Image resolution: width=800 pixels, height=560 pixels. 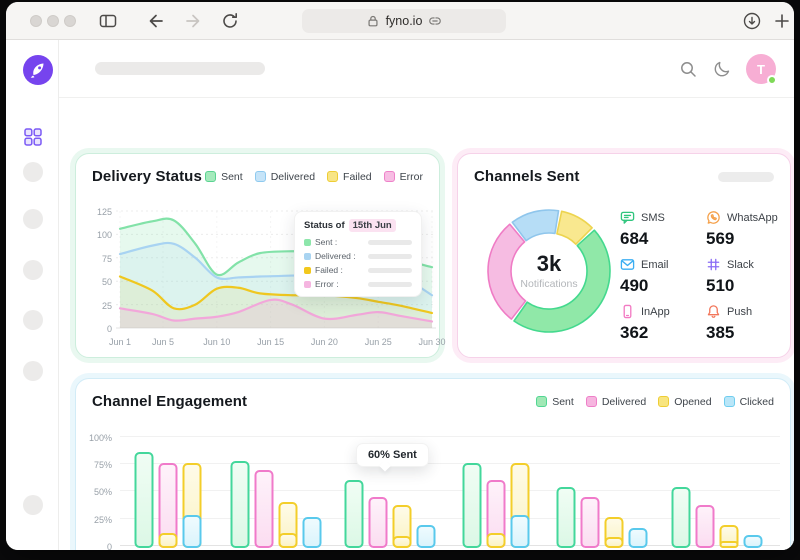 What do you see at coordinates (192, 505) in the screenshot?
I see `bar-opened-sms` at bounding box center [192, 505].